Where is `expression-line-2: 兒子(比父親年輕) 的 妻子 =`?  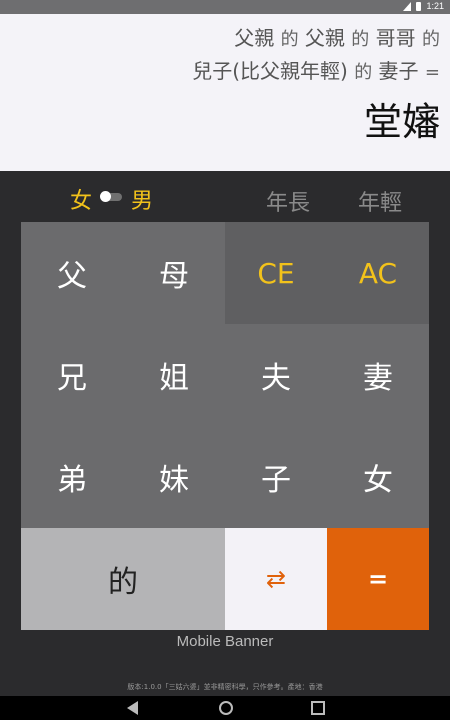 expression-line-2: 兒子(比父親年輕) 的 妻子 = is located at coordinates (225, 72).